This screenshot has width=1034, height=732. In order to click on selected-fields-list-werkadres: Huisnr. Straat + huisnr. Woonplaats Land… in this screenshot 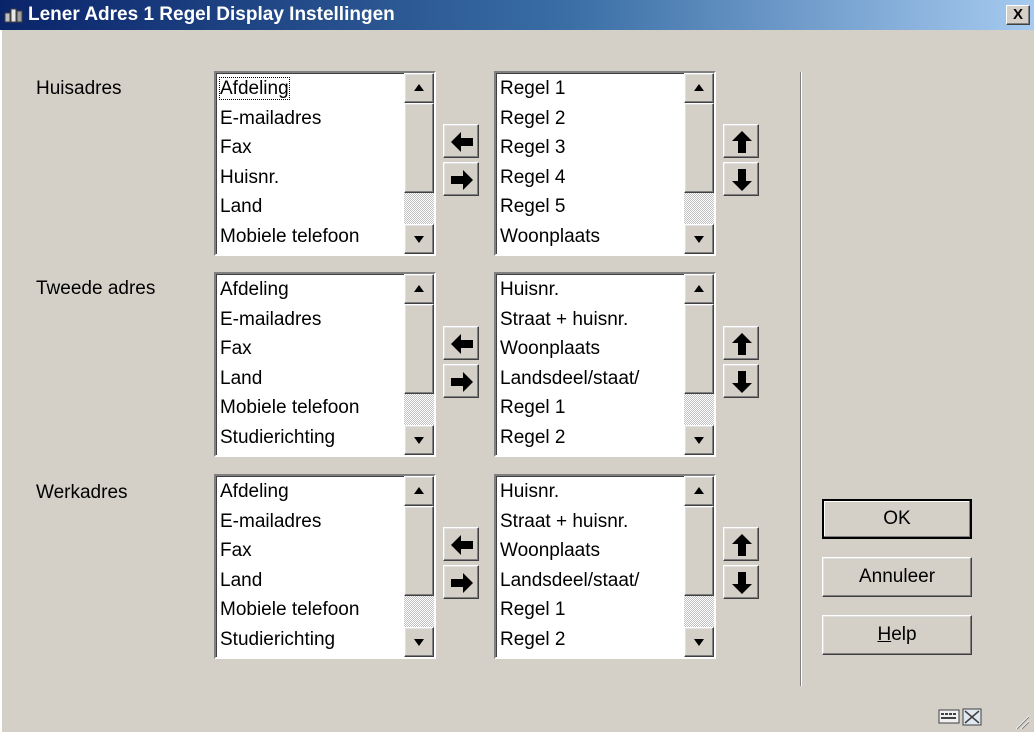, I will do `click(605, 566)`.